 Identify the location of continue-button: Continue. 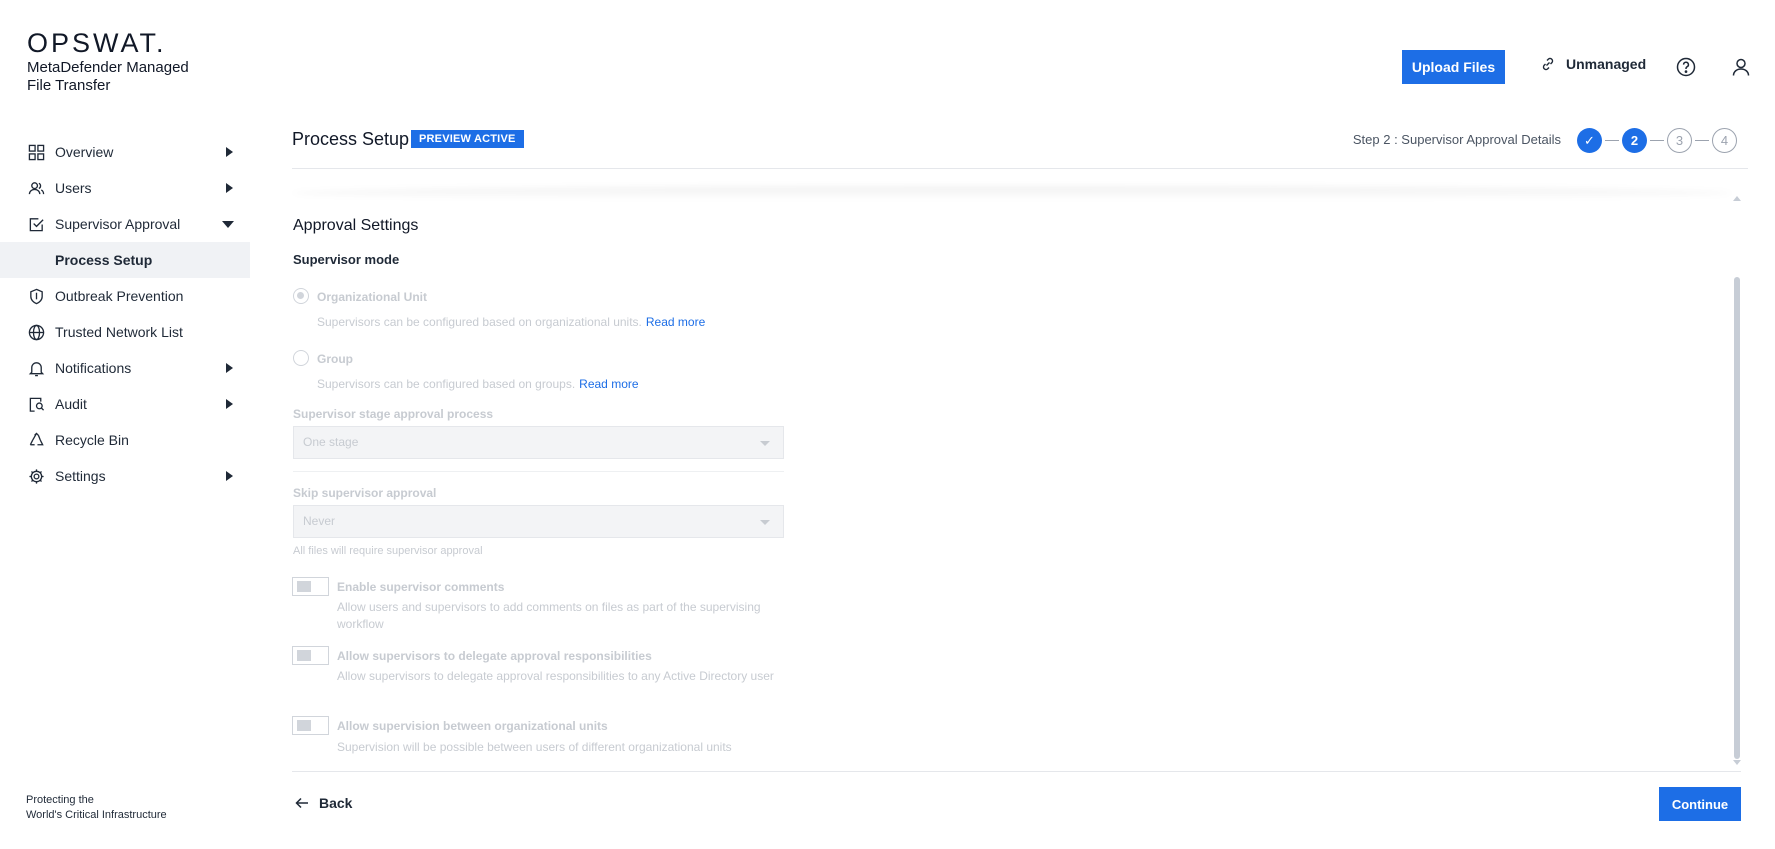
(1700, 804).